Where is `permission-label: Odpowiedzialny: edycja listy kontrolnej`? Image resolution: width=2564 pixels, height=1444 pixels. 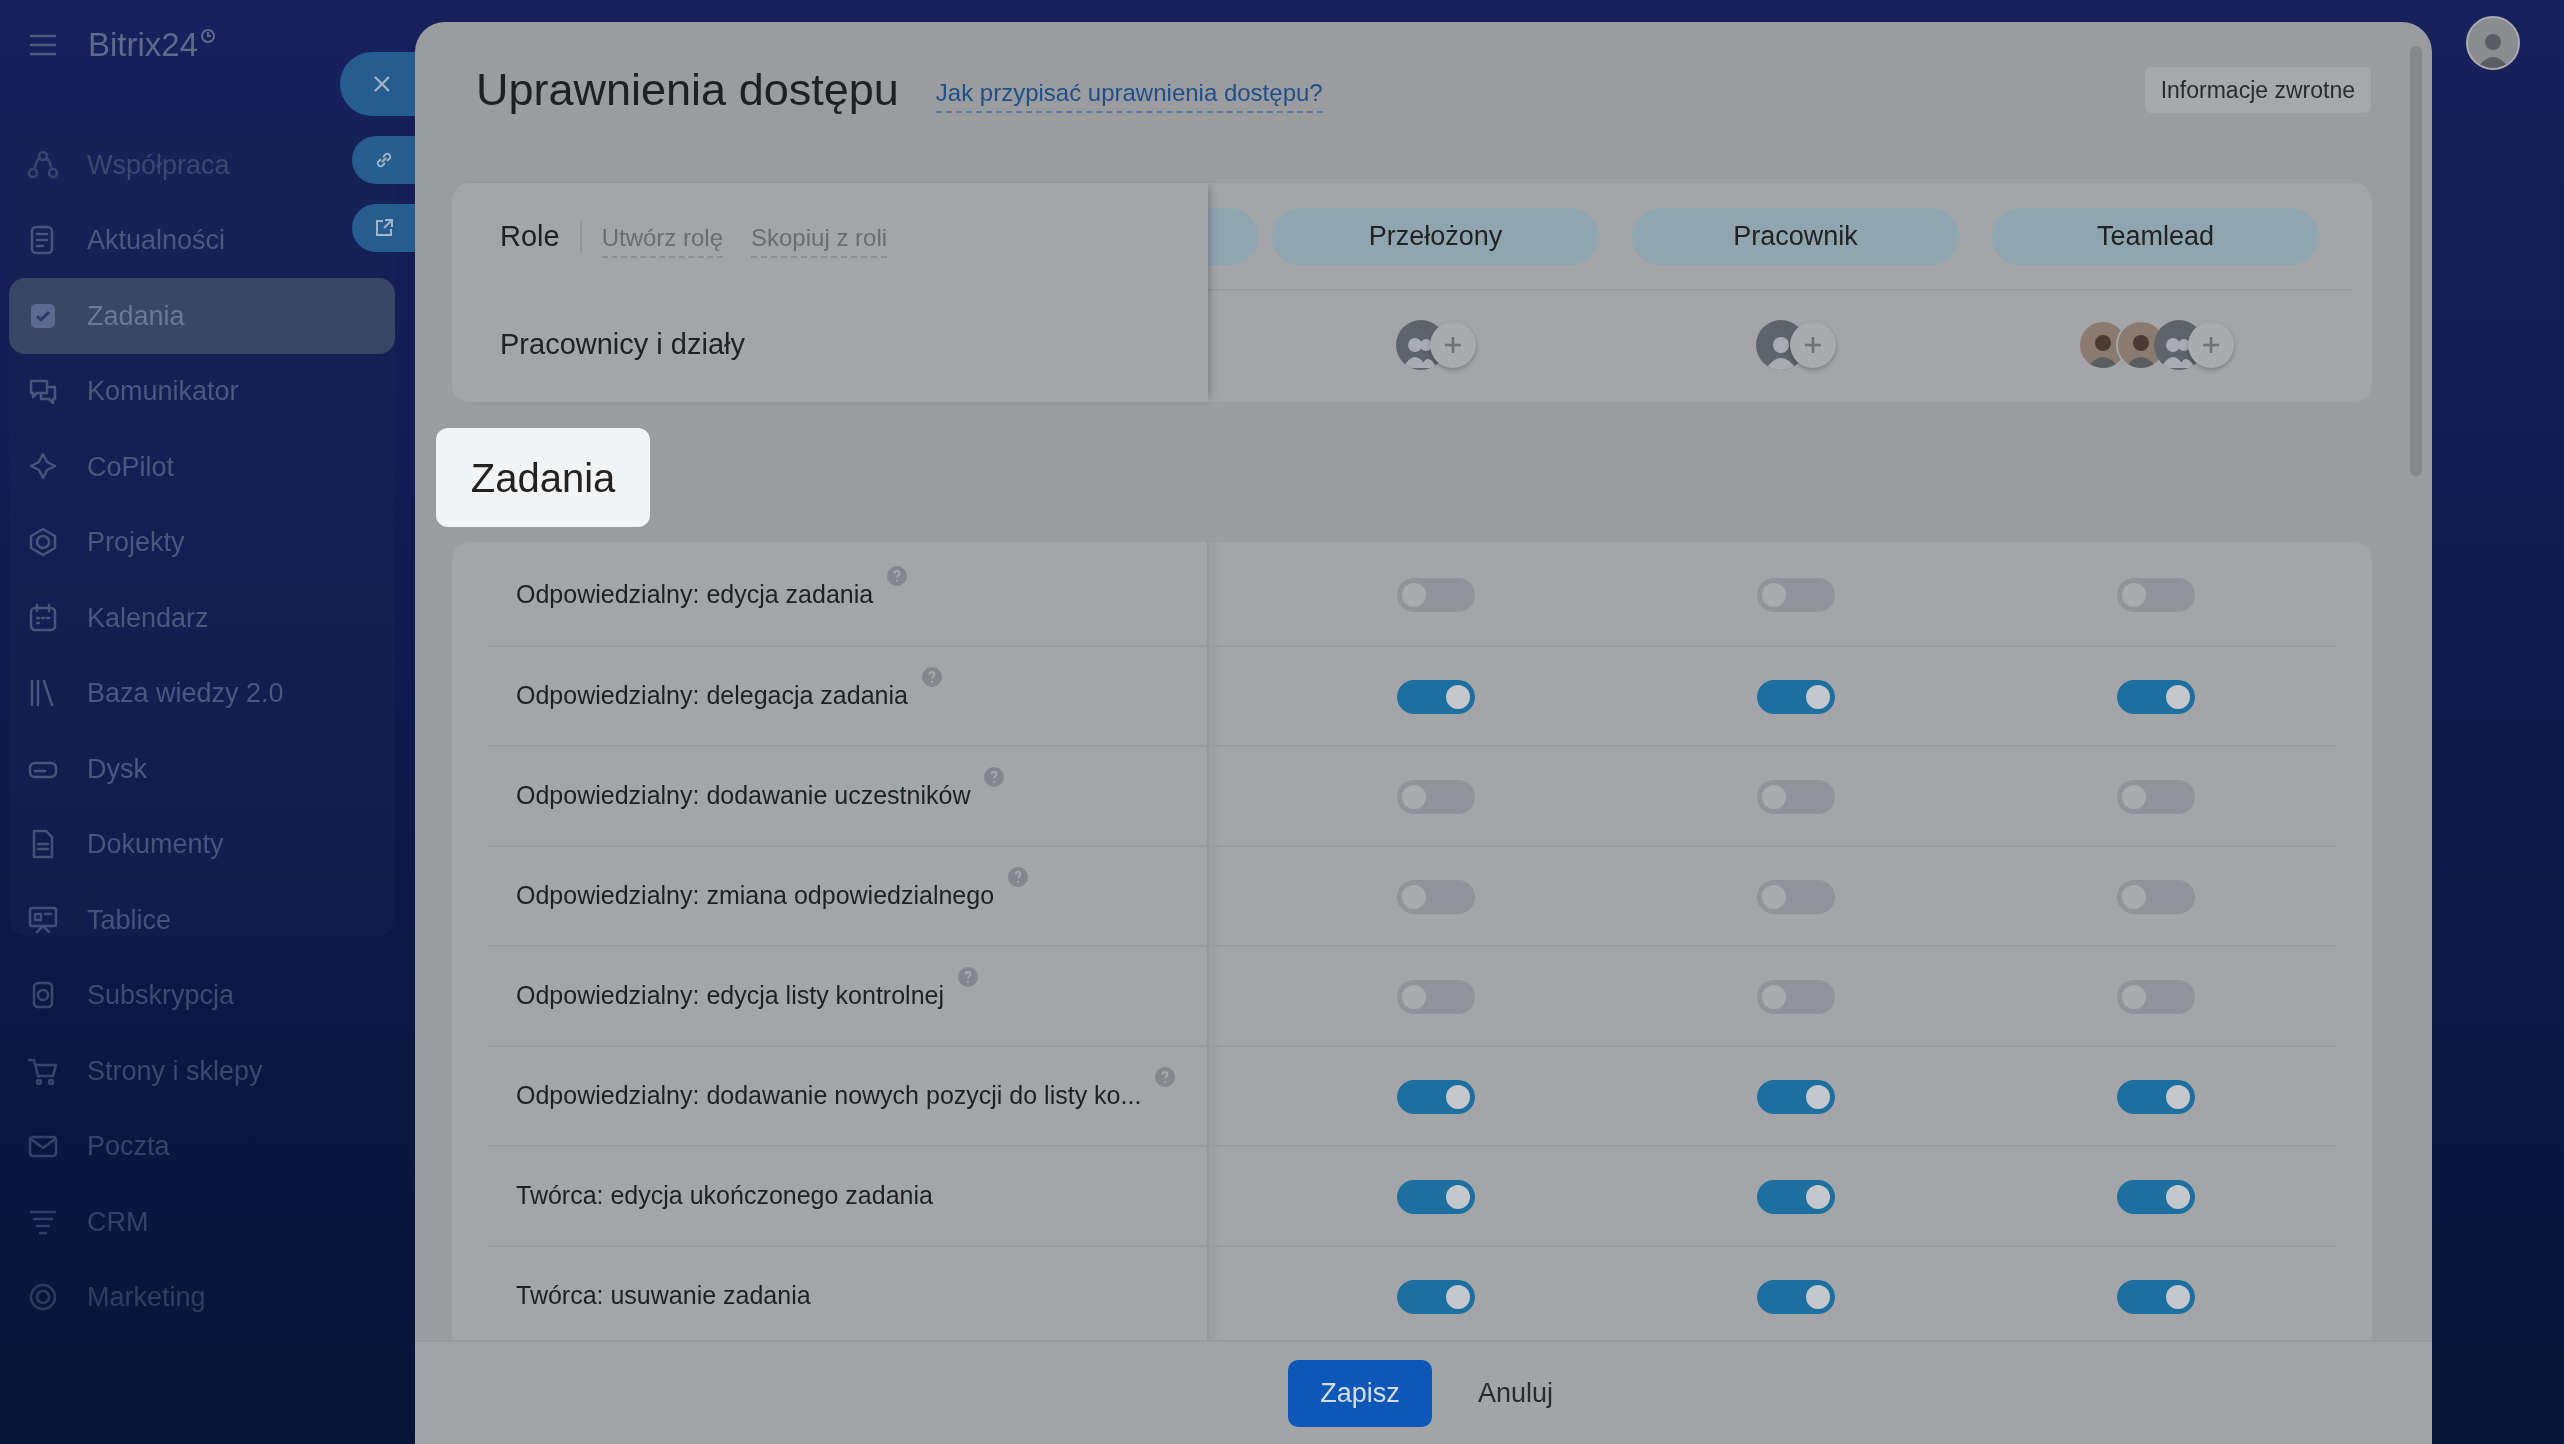 permission-label: Odpowiedzialny: edycja listy kontrolnej is located at coordinates (730, 996).